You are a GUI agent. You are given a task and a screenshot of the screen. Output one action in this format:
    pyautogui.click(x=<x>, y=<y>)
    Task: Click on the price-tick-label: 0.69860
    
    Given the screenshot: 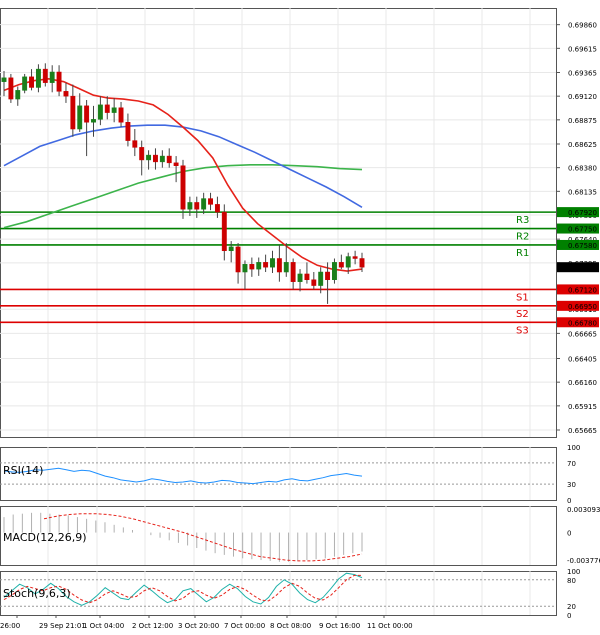 What is the action you would take?
    pyautogui.click(x=582, y=26)
    